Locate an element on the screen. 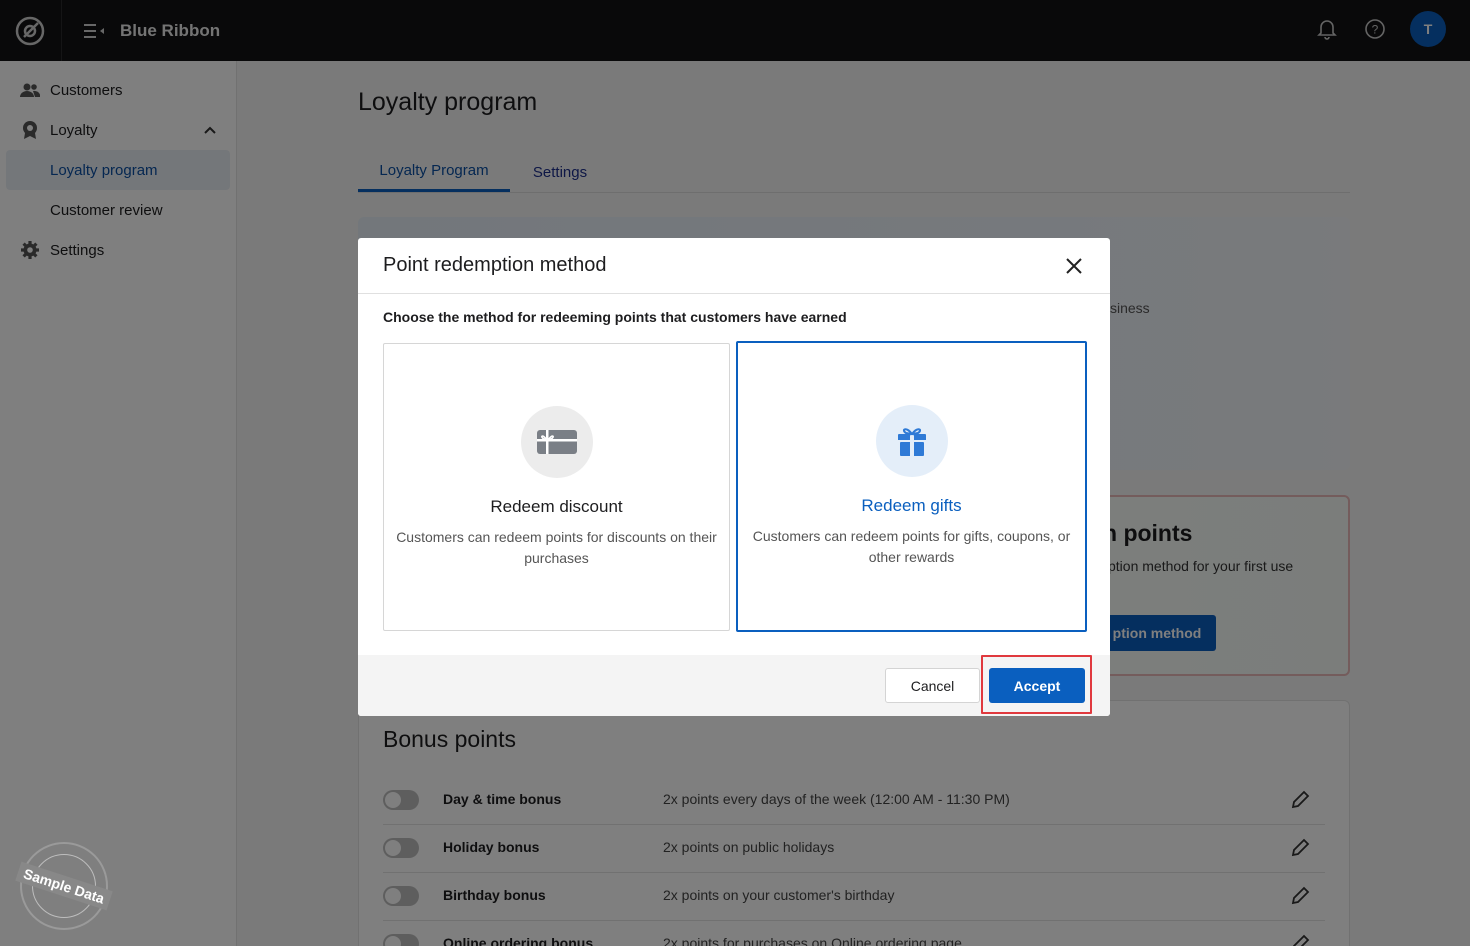 The image size is (1470, 946). modal-header: Point redemption method is located at coordinates (734, 266).